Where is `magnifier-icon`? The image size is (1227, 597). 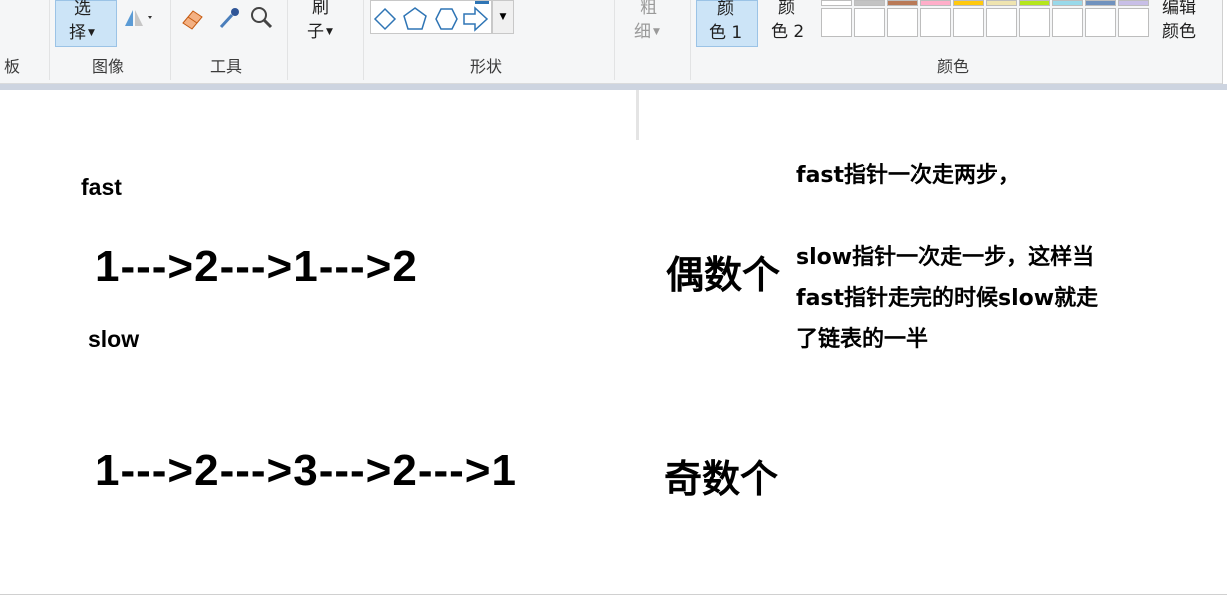 magnifier-icon is located at coordinates (262, 18).